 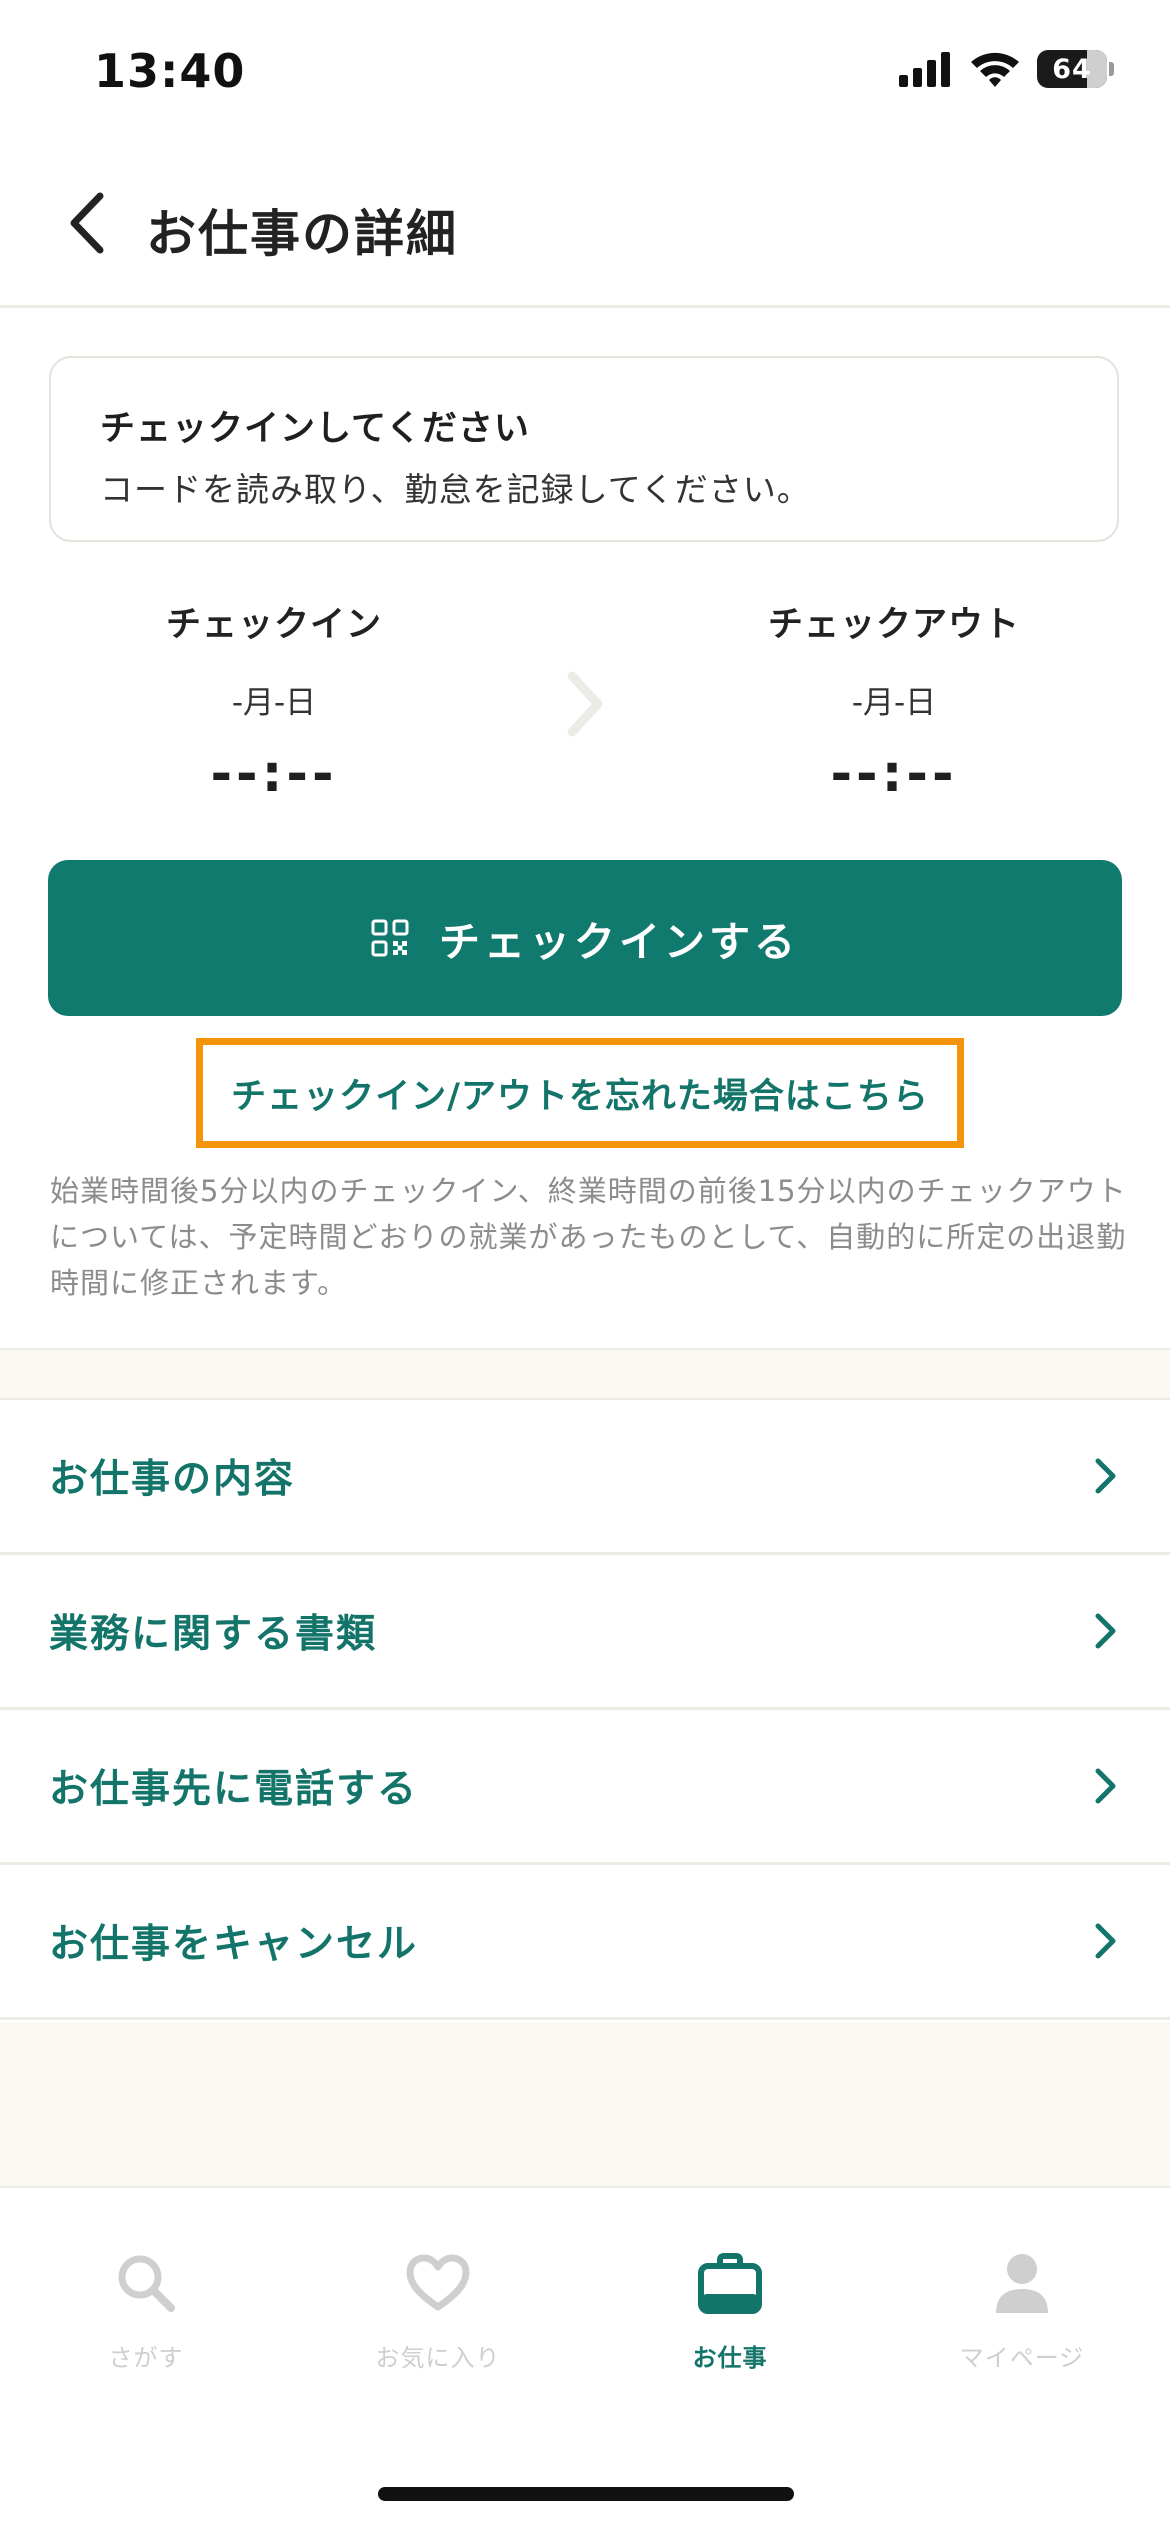 I want to click on menu-item-cancel-job: お仕事をキャンセル, so click(x=585, y=1942).